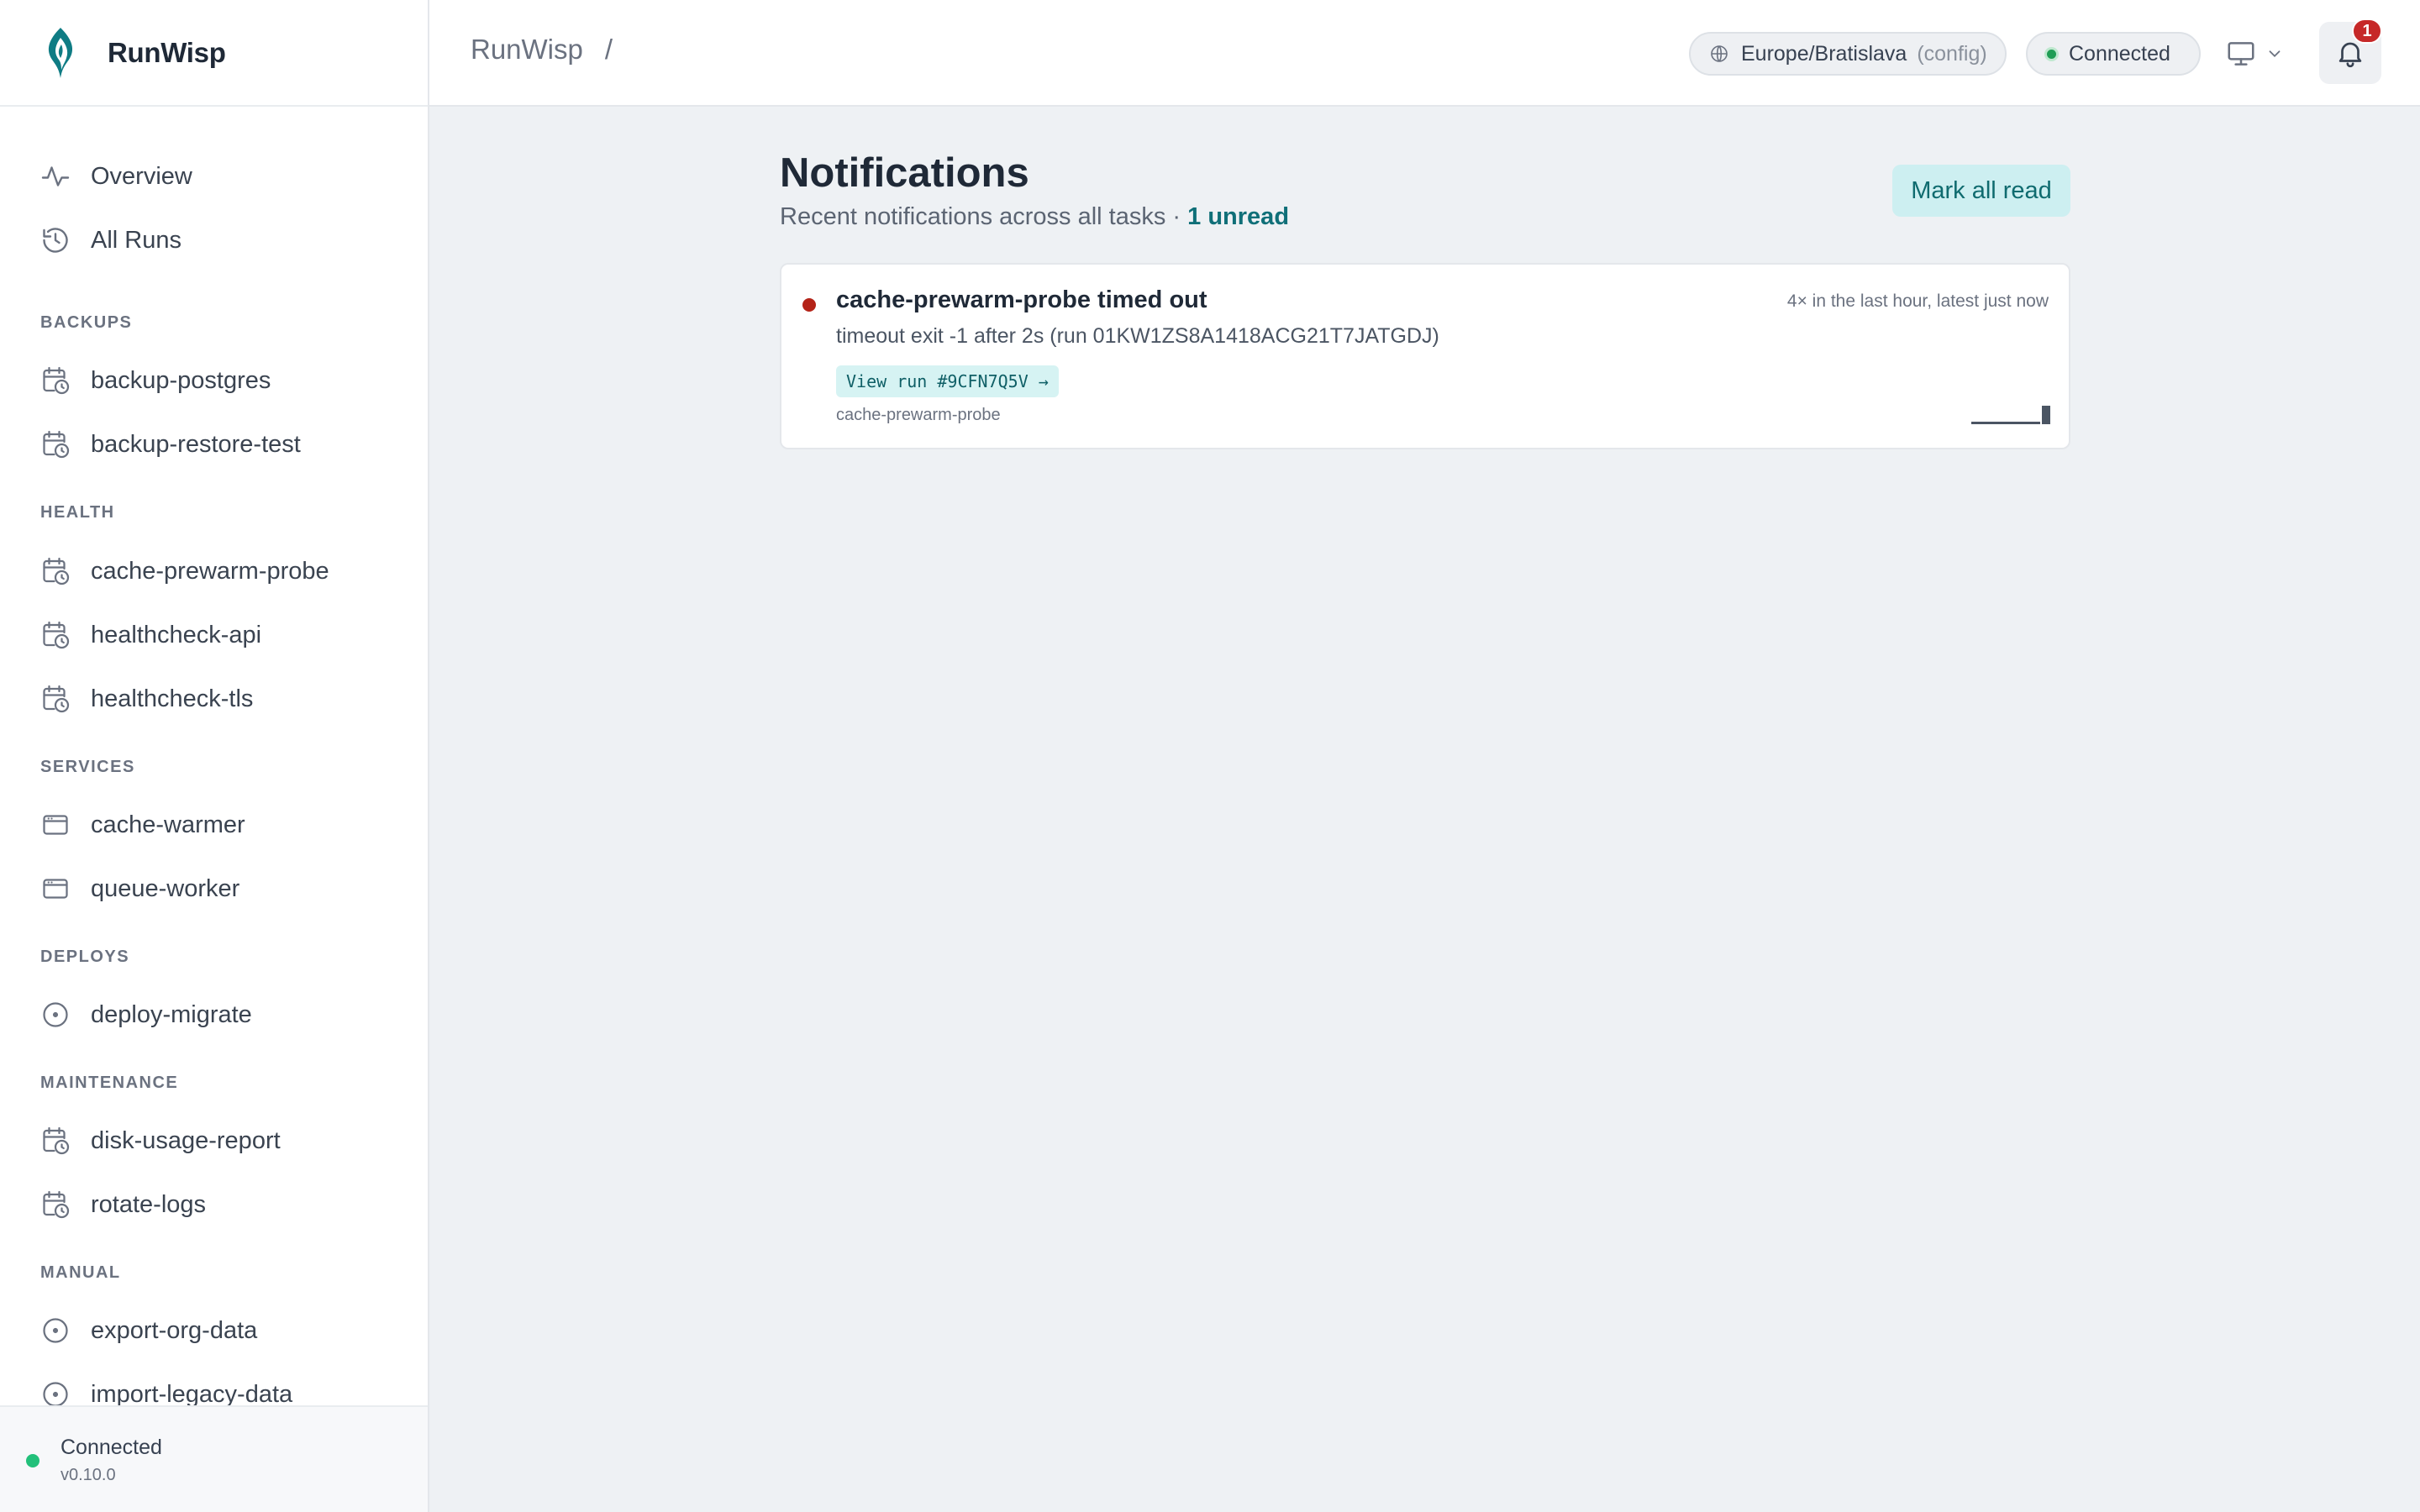 This screenshot has width=2420, height=1512. I want to click on sidebar-item-import-legacy-data: import-legacy-data, so click(166, 1389).